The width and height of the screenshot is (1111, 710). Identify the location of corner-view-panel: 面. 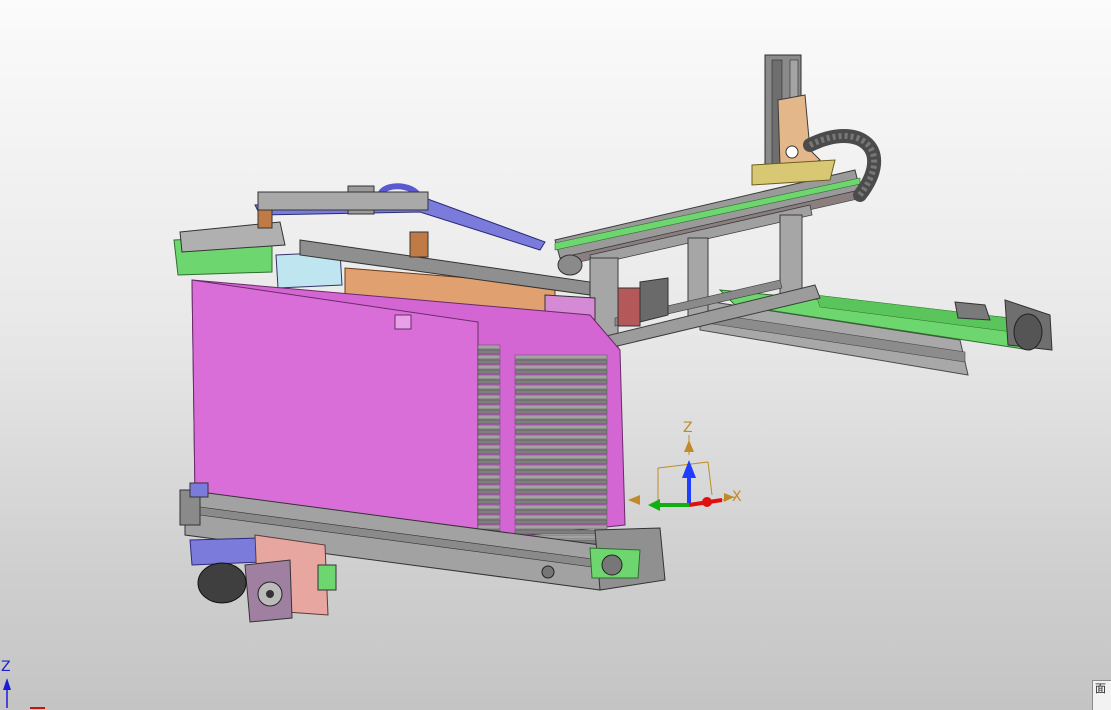
(1101, 695).